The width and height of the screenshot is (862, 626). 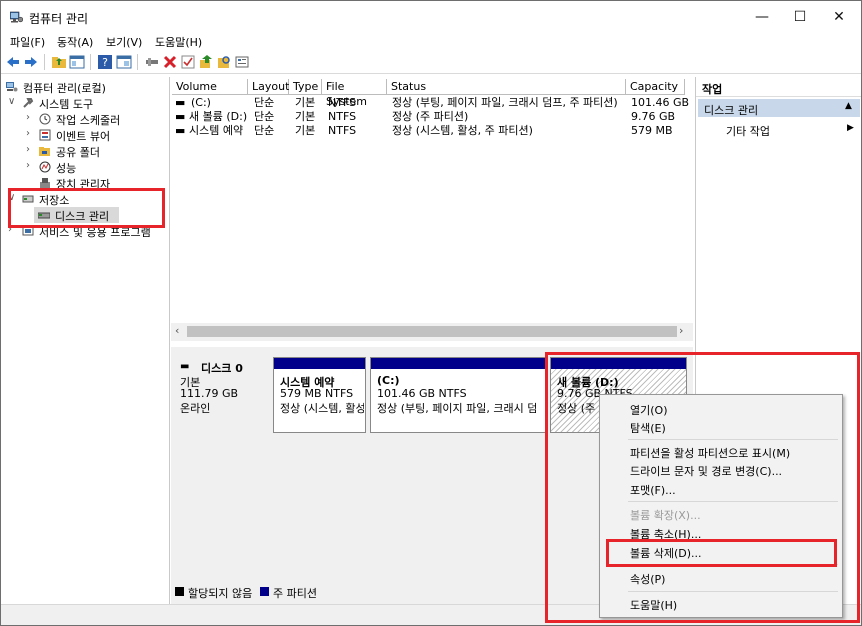 What do you see at coordinates (45, 119) in the screenshot?
I see `clock-icon` at bounding box center [45, 119].